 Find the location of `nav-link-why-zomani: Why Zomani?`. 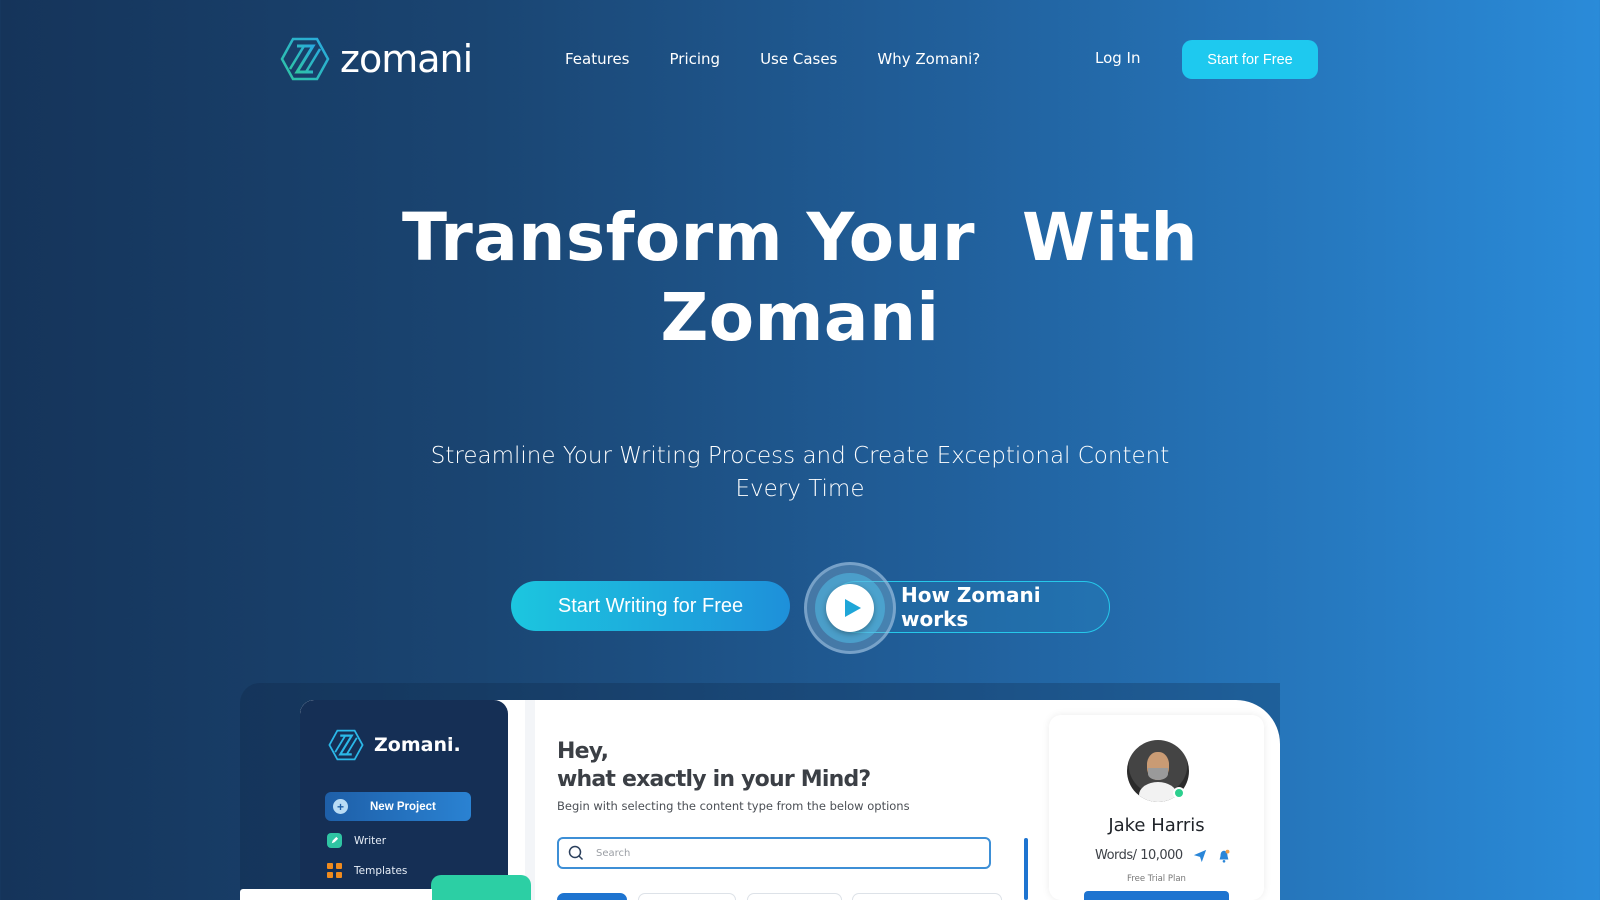

nav-link-why-zomani: Why Zomani? is located at coordinates (928, 59).